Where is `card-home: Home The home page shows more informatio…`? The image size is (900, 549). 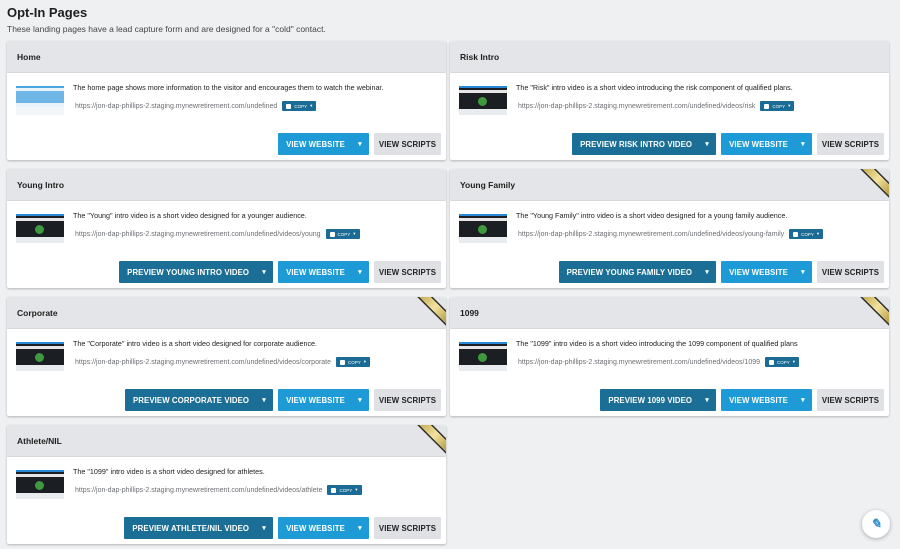 card-home: Home The home page shows more informatio… is located at coordinates (226, 100).